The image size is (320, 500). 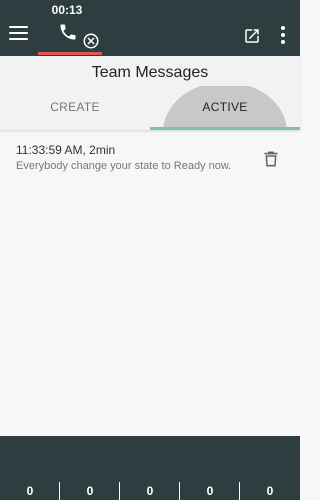 What do you see at coordinates (283, 35) in the screenshot?
I see `more-vert-icon` at bounding box center [283, 35].